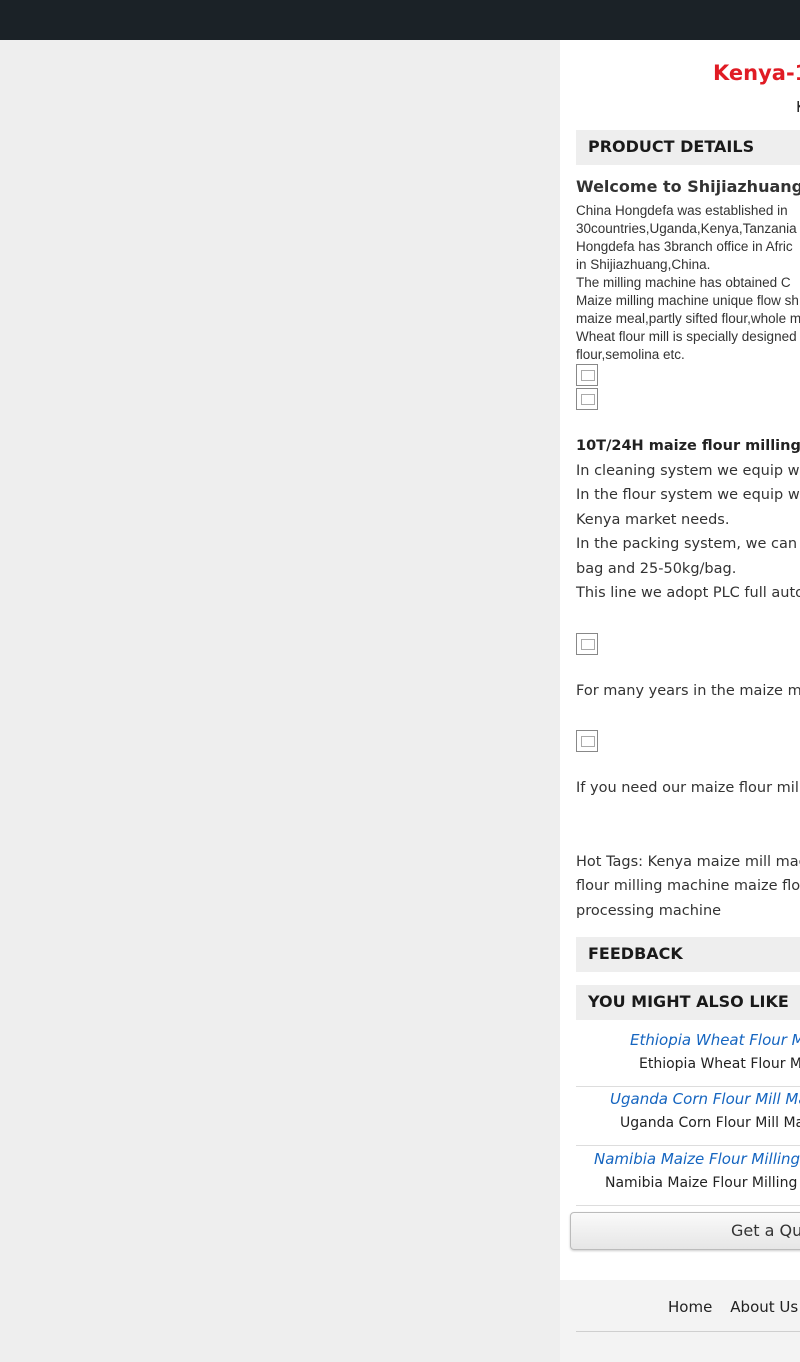 Image resolution: width=800 pixels, height=1362 pixels. Describe the element at coordinates (686, 228) in the screenshot. I see `intro-line: 30countries,Uganda,Kenya,Tanzania` at that location.